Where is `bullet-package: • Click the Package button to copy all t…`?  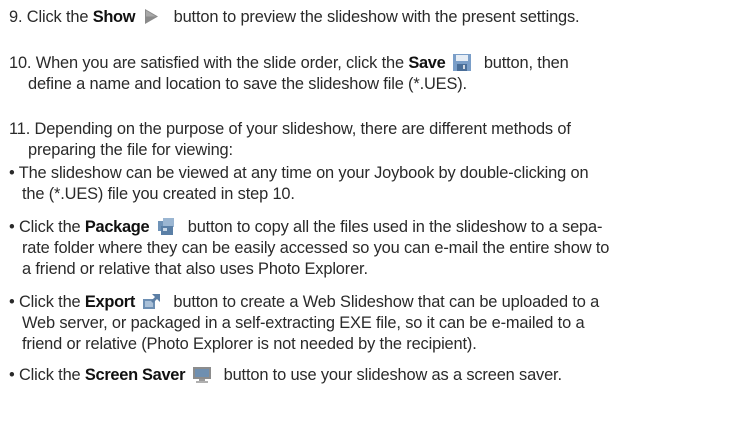 bullet-package: • Click the Package button to copy all t… is located at coordinates (309, 247).